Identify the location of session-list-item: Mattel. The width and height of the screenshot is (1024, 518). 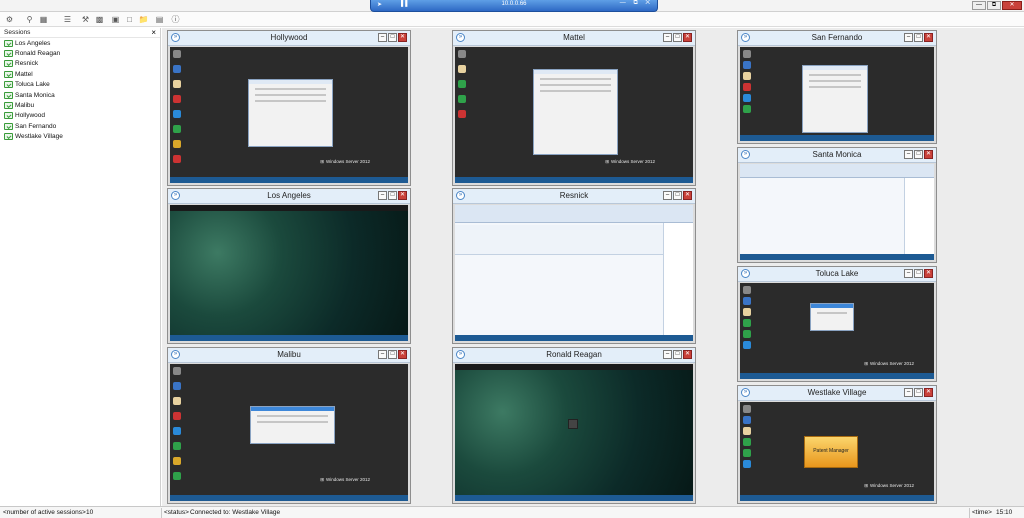
(80, 74).